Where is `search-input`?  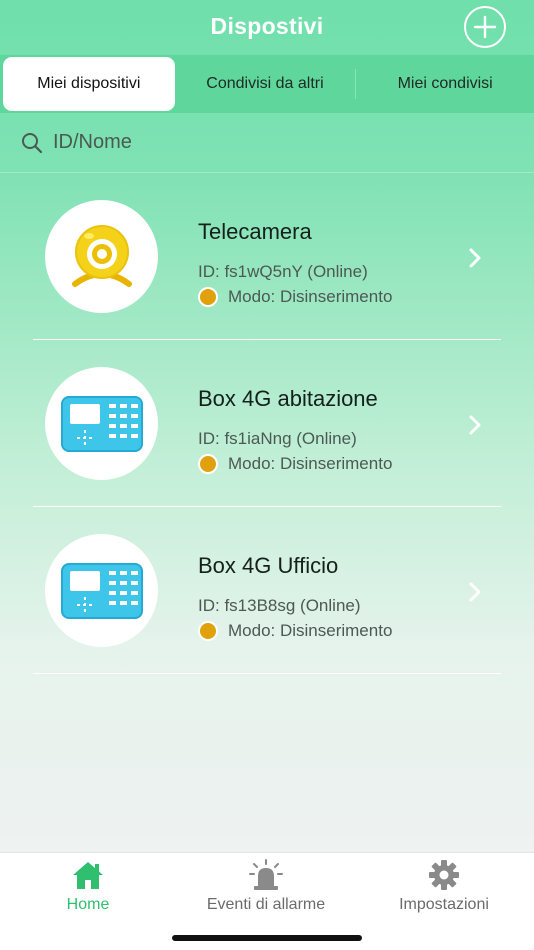 search-input is located at coordinates (263, 142).